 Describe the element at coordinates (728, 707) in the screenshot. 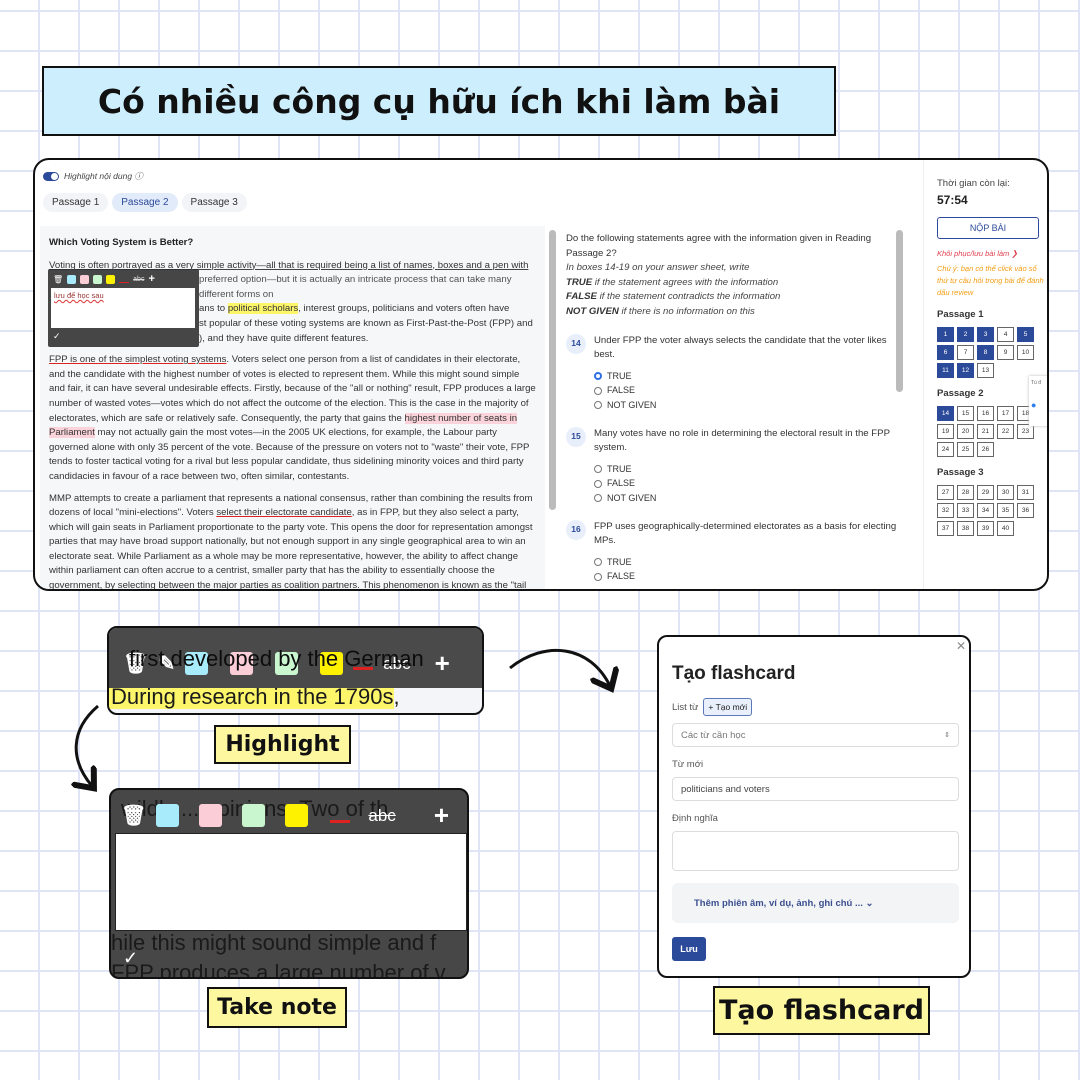

I see `create-list-button: + Tạo mới` at that location.